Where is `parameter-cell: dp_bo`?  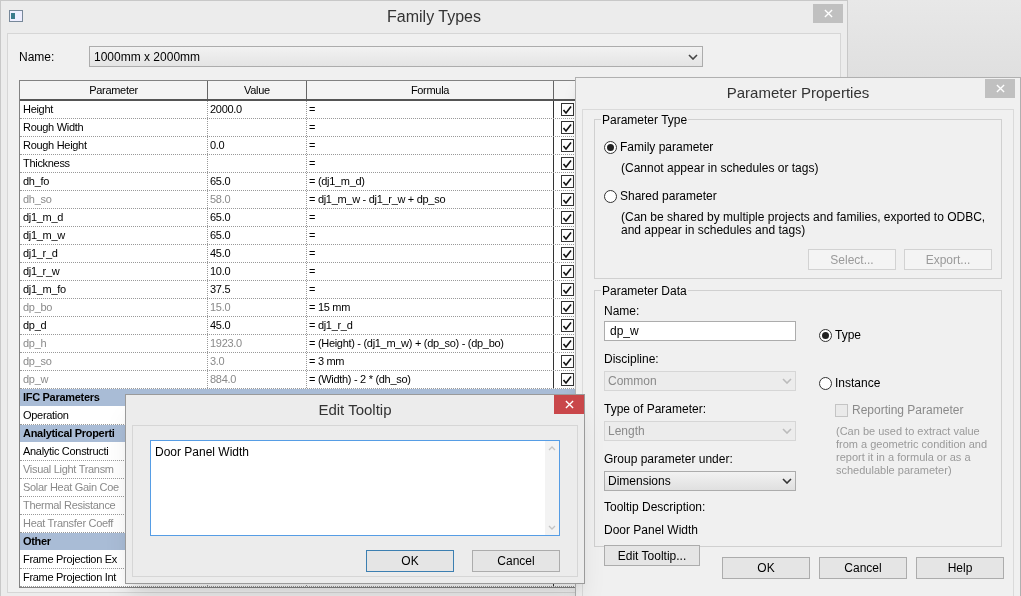 parameter-cell: dp_bo is located at coordinates (114, 307).